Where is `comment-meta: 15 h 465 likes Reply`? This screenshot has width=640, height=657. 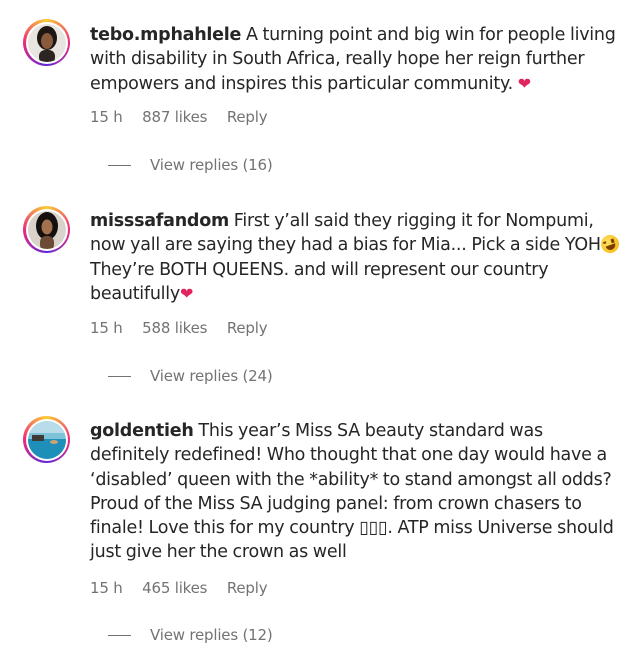 comment-meta: 15 h 465 likes Reply is located at coordinates (186, 588).